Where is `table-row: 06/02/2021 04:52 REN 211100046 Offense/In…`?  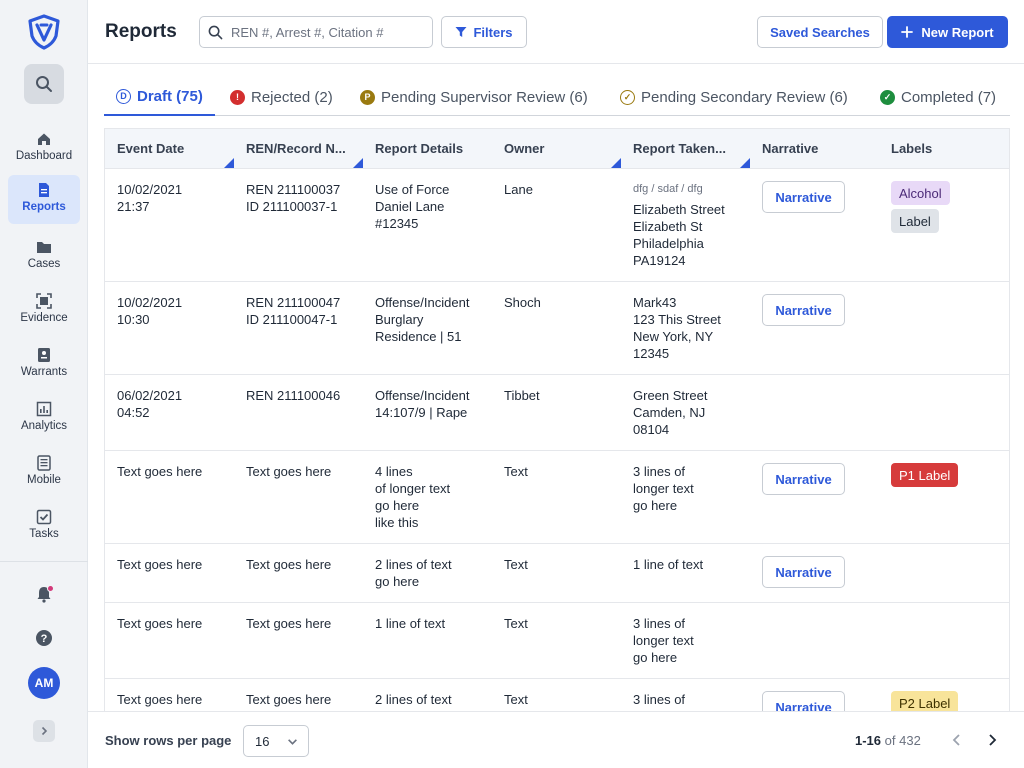 table-row: 06/02/2021 04:52 REN 211100046 Offense/In… is located at coordinates (557, 413).